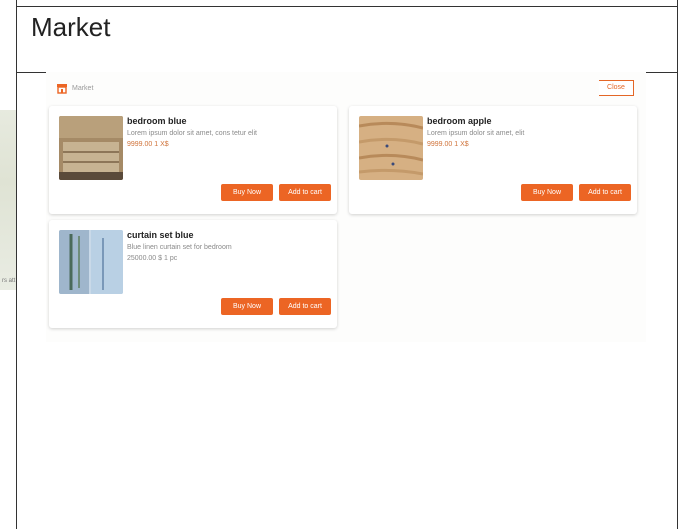 The height and width of the screenshot is (529, 681). Describe the element at coordinates (347, 6) in the screenshot. I see `frame-top-border` at that location.